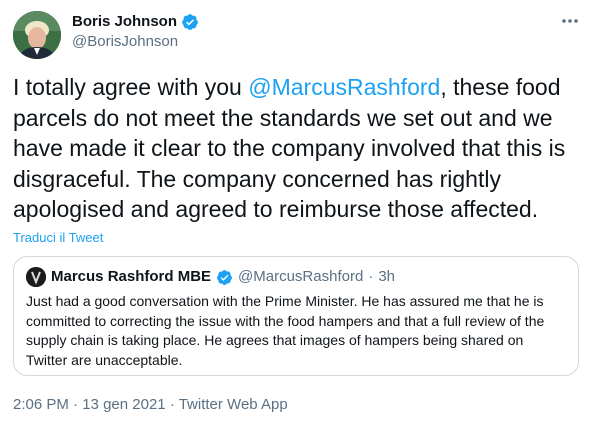 The height and width of the screenshot is (422, 597). What do you see at coordinates (125, 42) in the screenshot?
I see `author-handle: @BorisJohnson` at bounding box center [125, 42].